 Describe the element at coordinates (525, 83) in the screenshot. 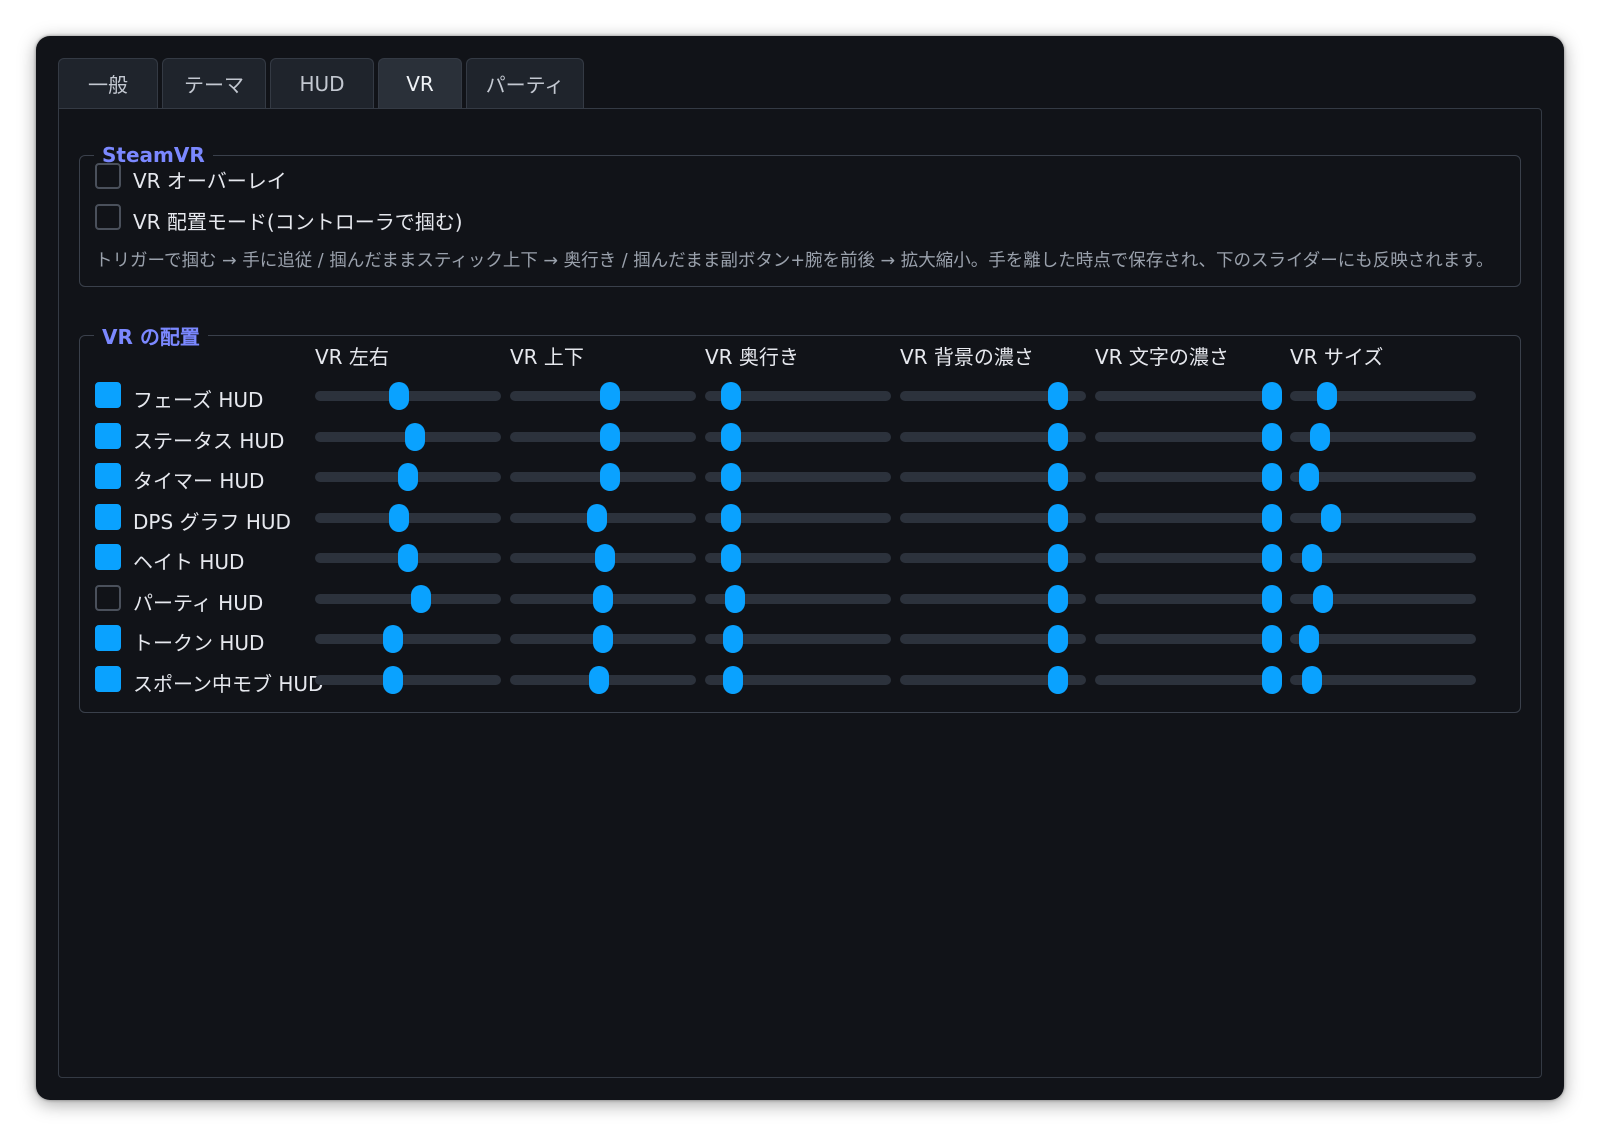

I see `tab-party: パーティ` at that location.